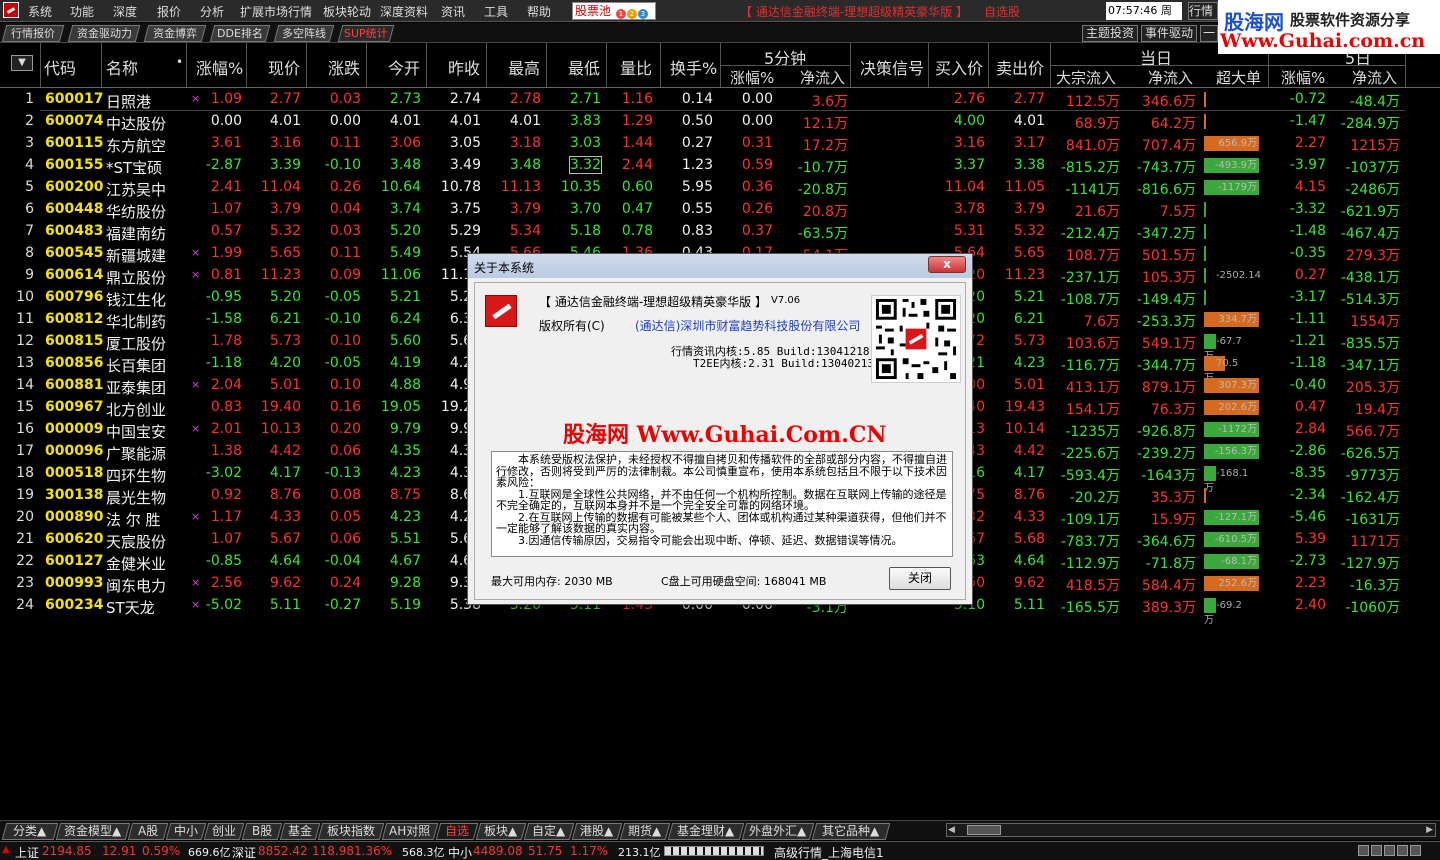 The width and height of the screenshot is (1440, 860). I want to click on dialog-copyright-company: (通达信)深圳市财富趋势科技股份有限公司, so click(747, 325).